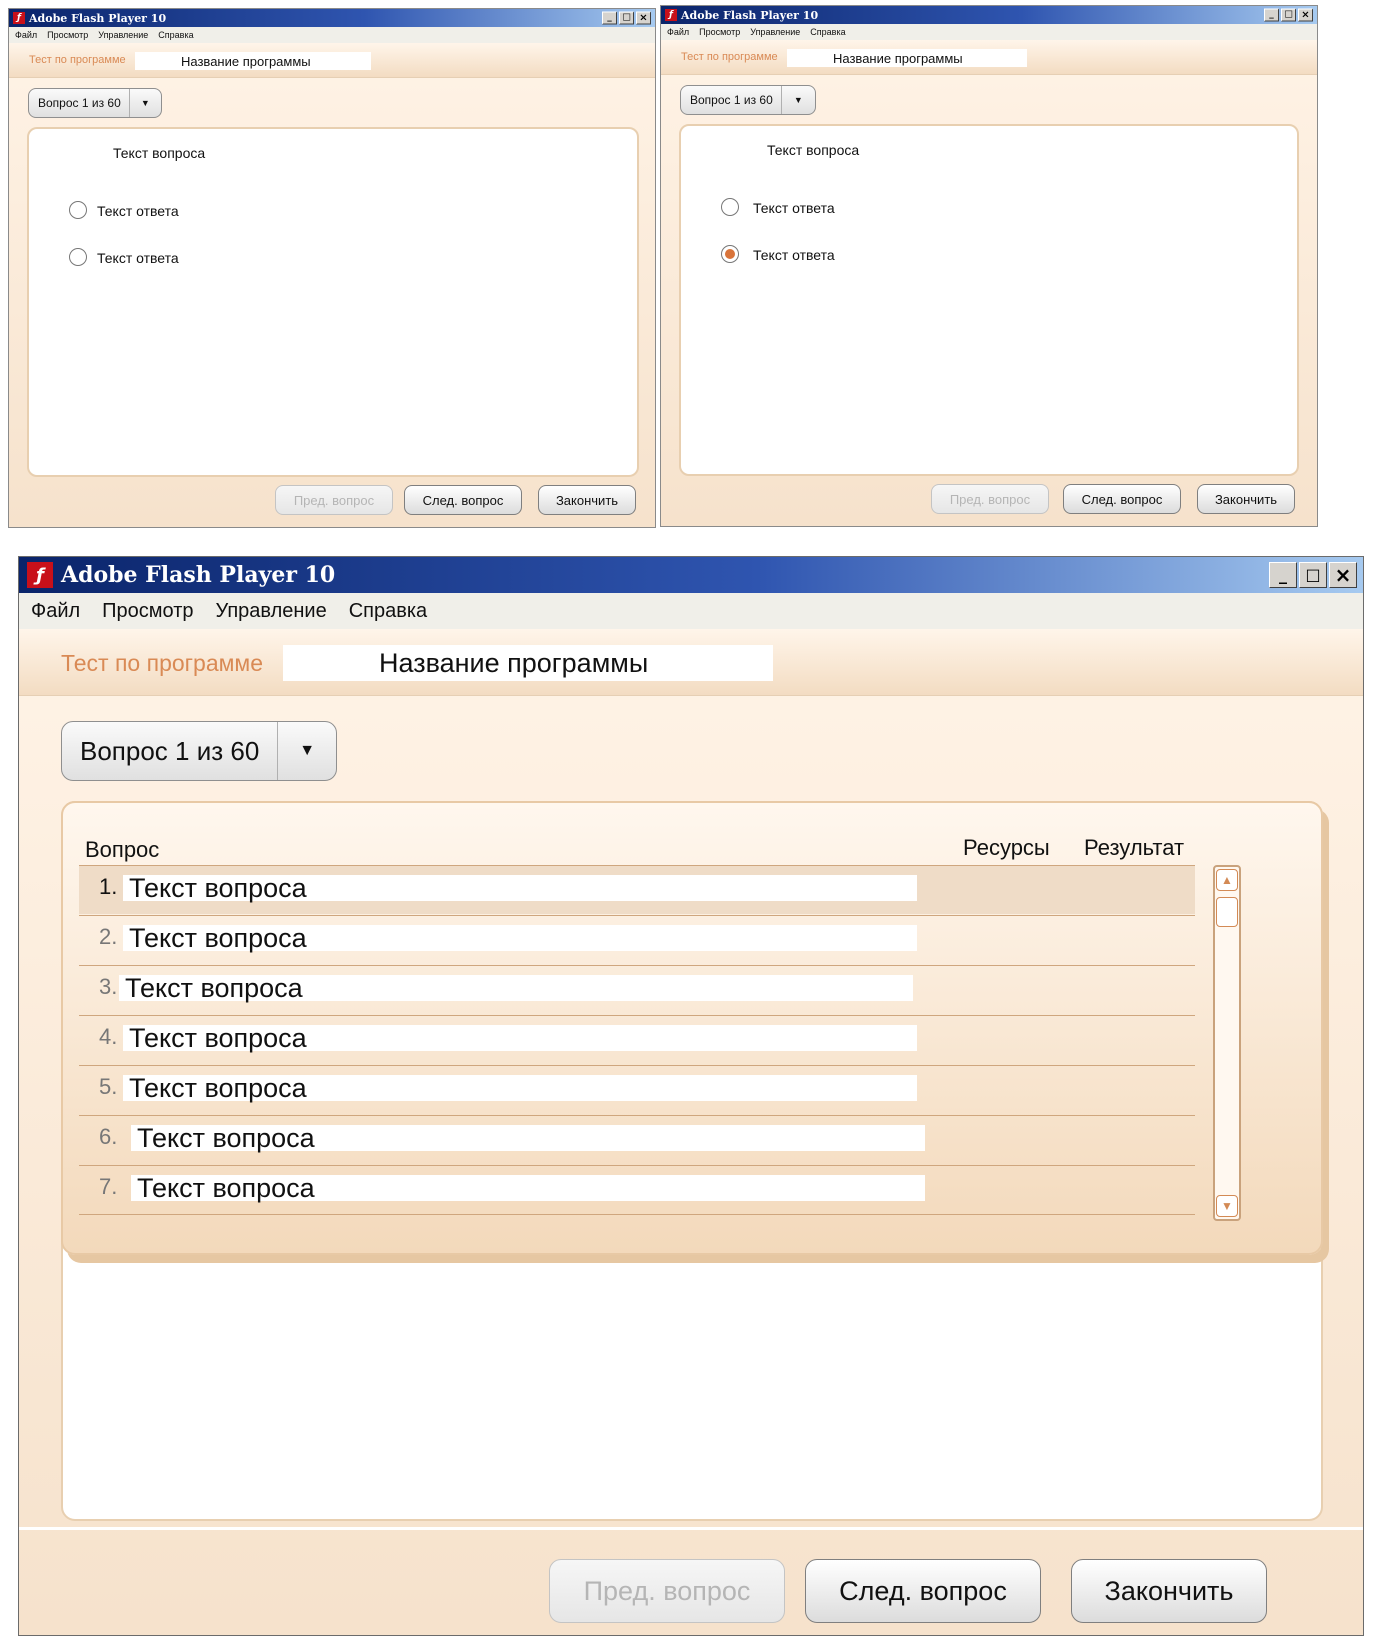 Image resolution: width=1380 pixels, height=1636 pixels. Describe the element at coordinates (108, 1186) in the screenshot. I see `question-row-number: 7.` at that location.